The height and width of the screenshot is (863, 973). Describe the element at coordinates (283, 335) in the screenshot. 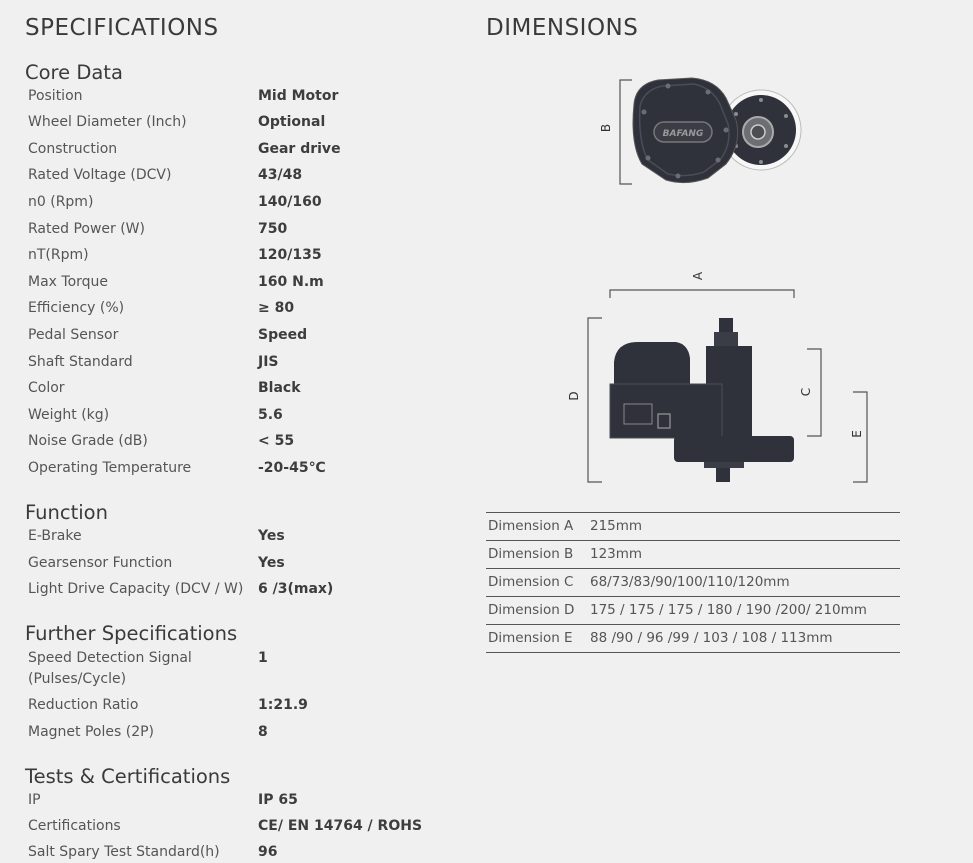

I see `spec-value: Speed` at that location.